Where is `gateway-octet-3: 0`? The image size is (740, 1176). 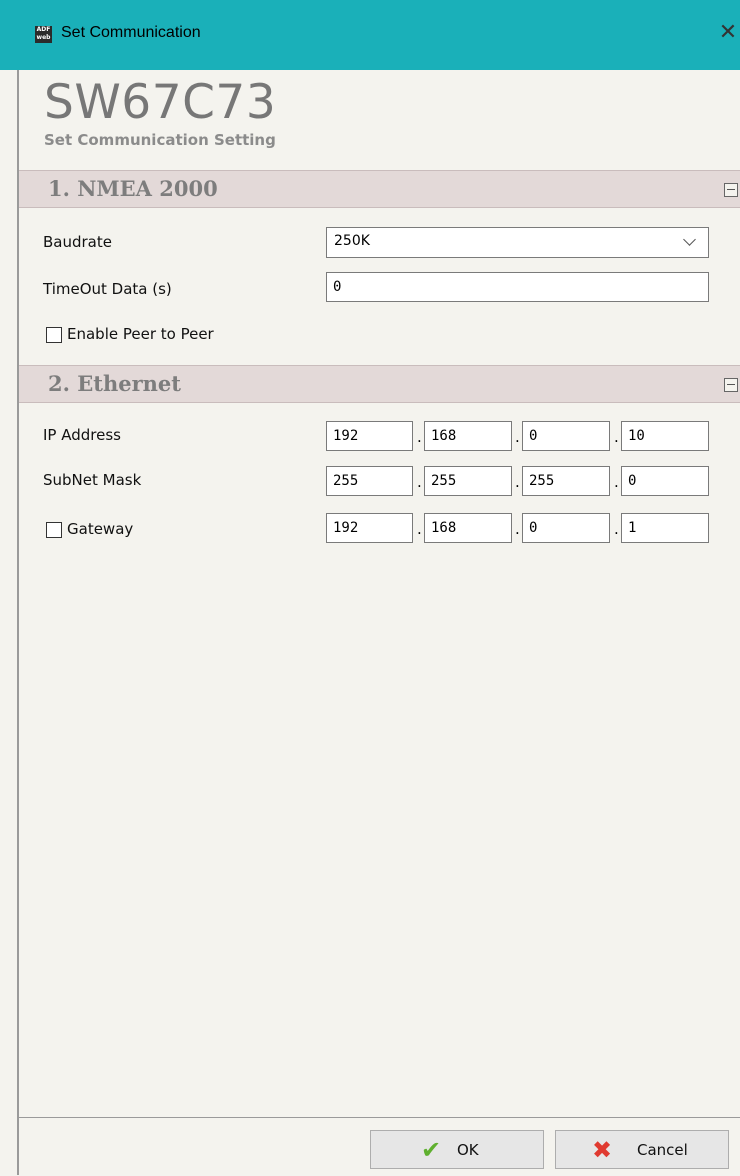
gateway-octet-3: 0 is located at coordinates (566, 528).